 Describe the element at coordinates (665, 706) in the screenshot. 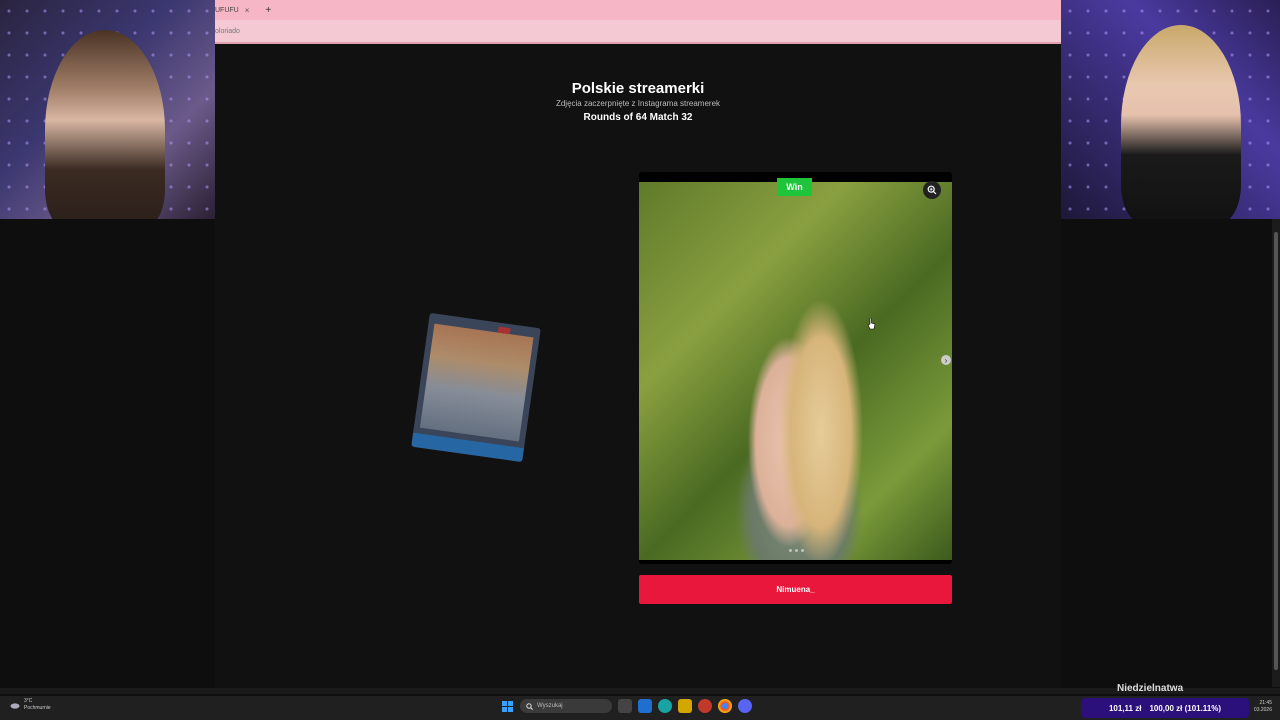

I see `edge-icon` at that location.